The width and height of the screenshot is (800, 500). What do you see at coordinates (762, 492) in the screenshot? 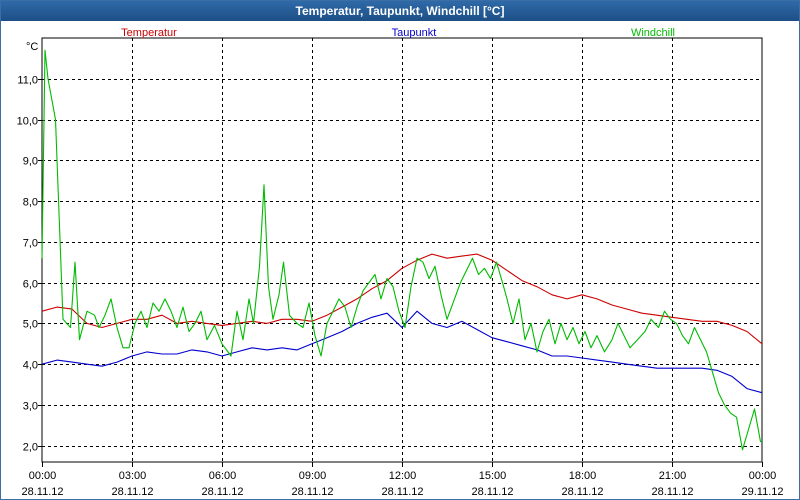
I see `x-tick-date-label: 29.11.12` at bounding box center [762, 492].